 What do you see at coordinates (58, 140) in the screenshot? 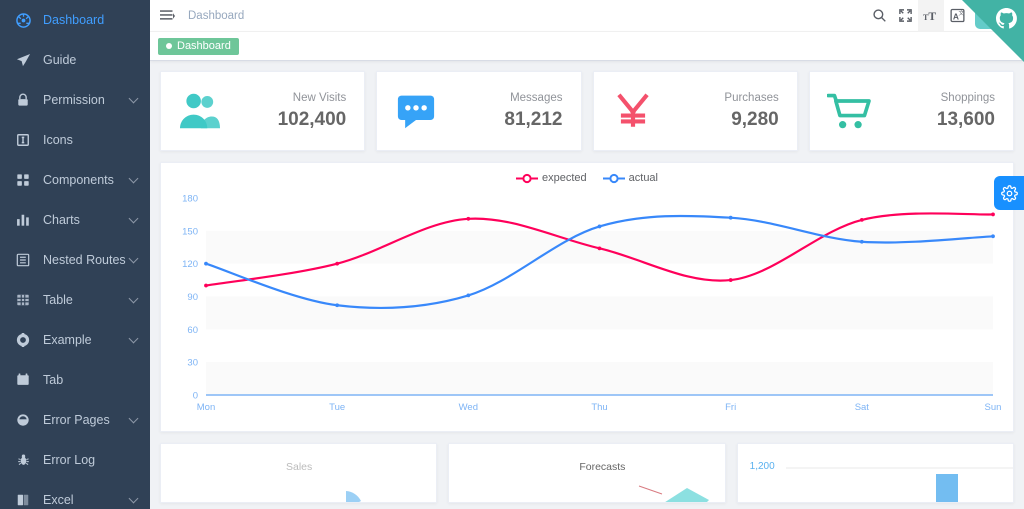
I see `sidebar-item-label: Icons` at bounding box center [58, 140].